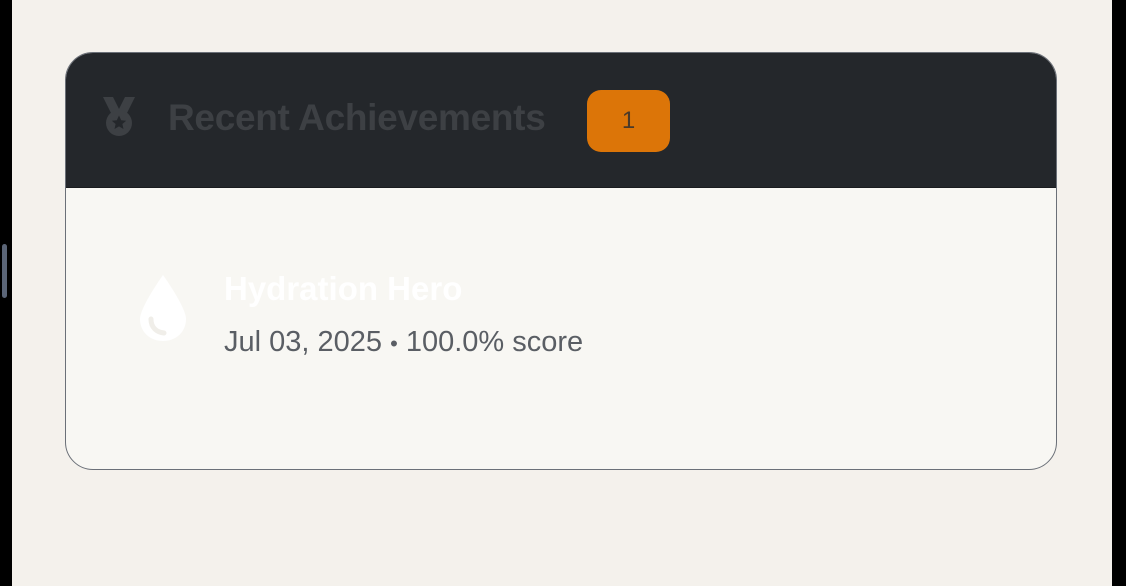 The width and height of the screenshot is (1126, 586). What do you see at coordinates (303, 342) in the screenshot?
I see `achievement-date: Jul 03, 2025` at bounding box center [303, 342].